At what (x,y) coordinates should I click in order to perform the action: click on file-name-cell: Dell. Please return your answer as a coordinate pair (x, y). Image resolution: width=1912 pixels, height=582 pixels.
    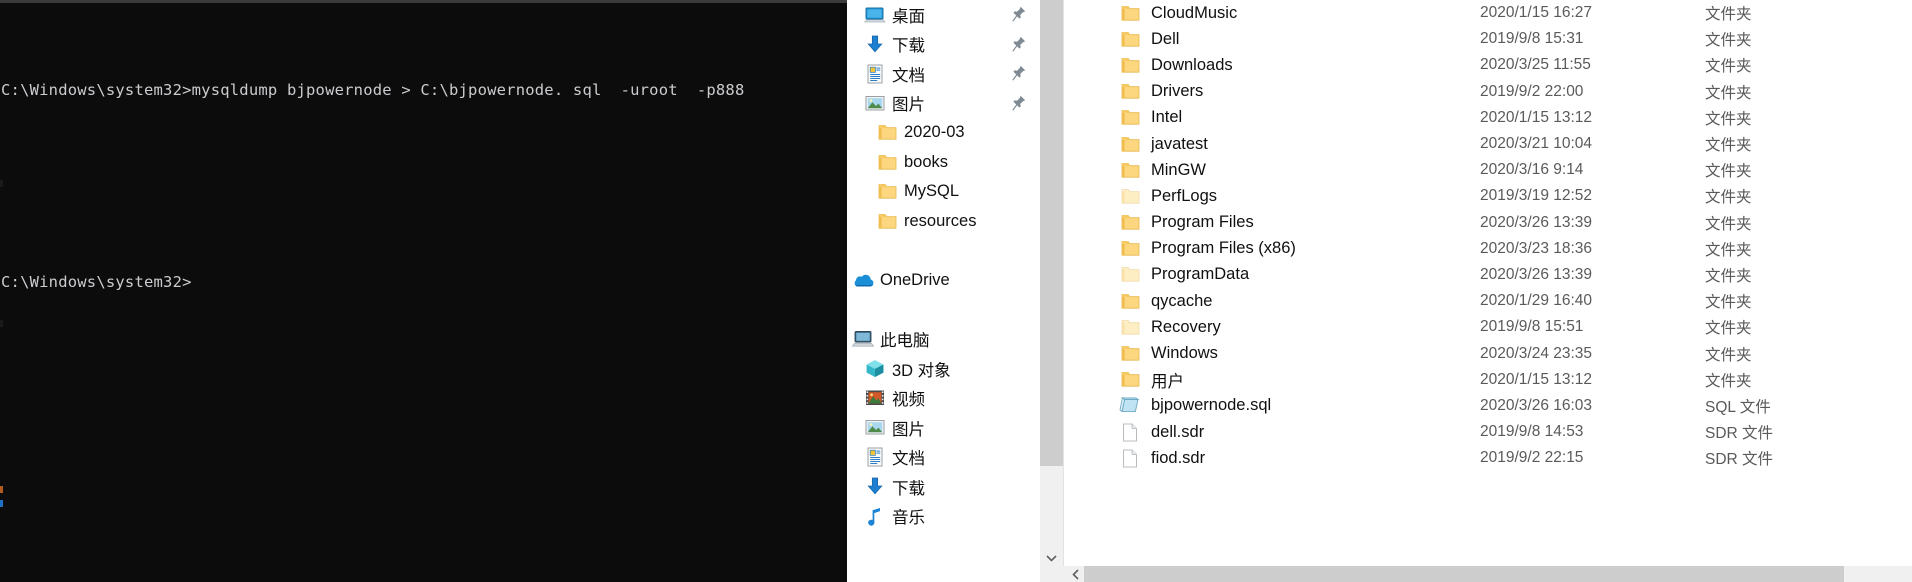
    Looking at the image, I should click on (1273, 39).